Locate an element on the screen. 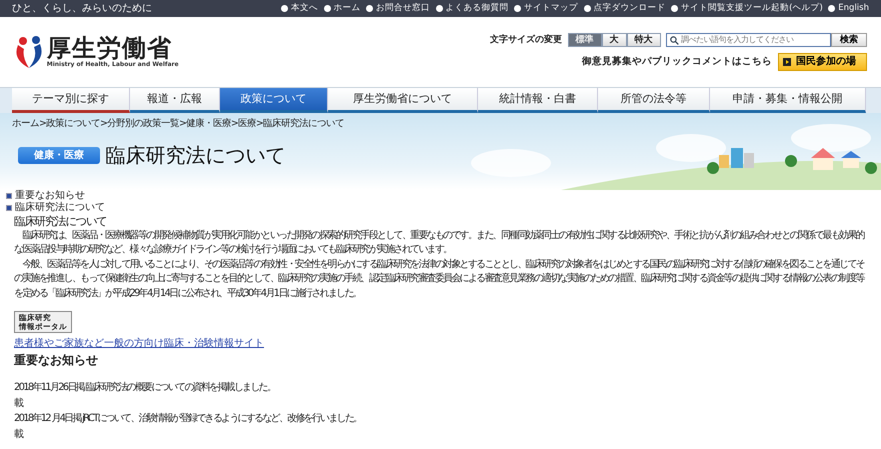 Image resolution: width=881 pixels, height=449 pixels. nav-tab: 政策について is located at coordinates (274, 100).